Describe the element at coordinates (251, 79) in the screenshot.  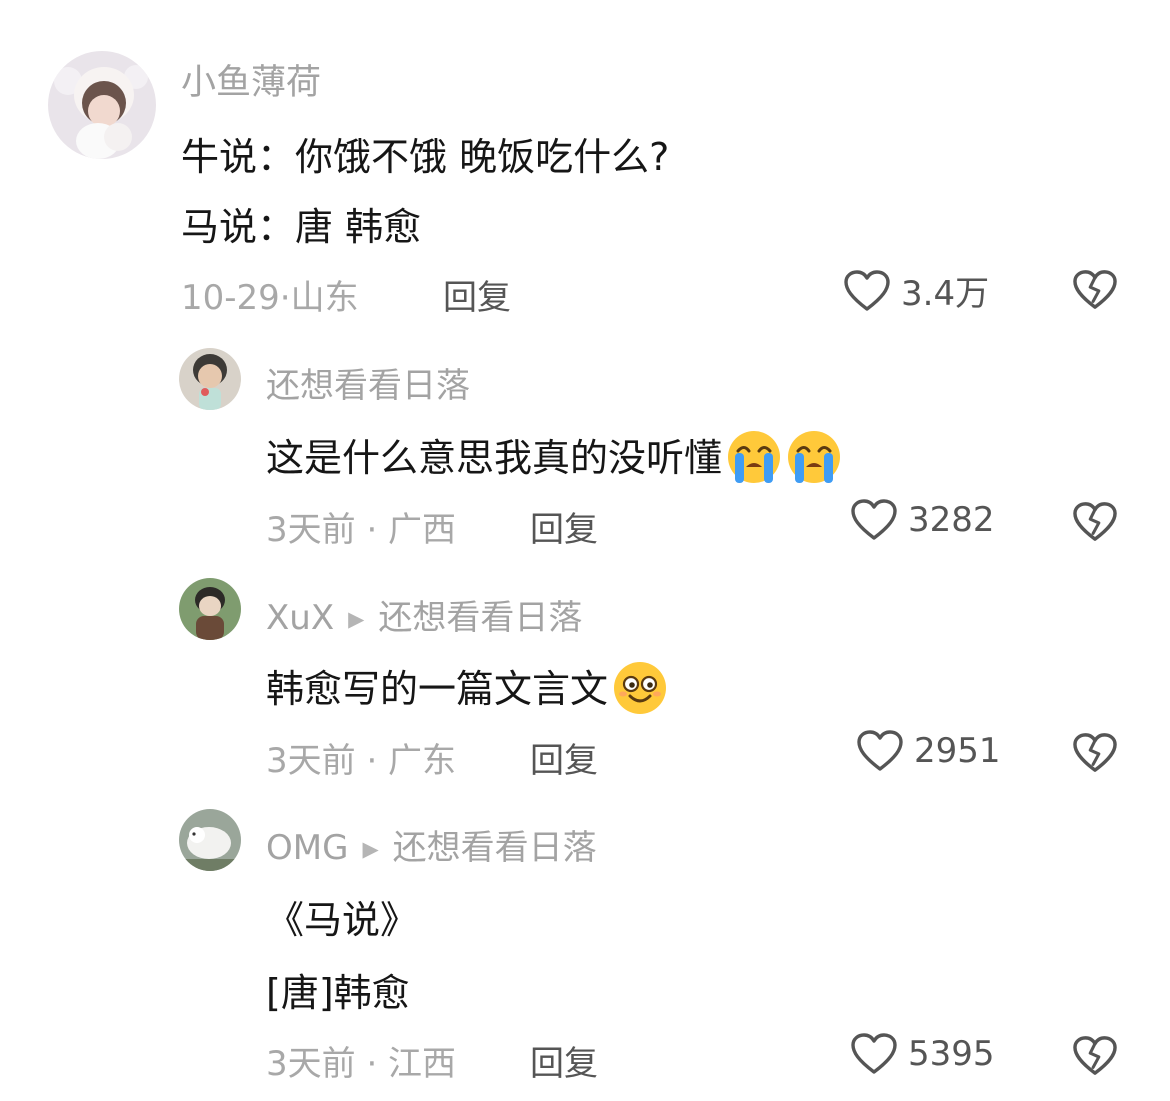
I see `comment-username: 小鱼薄荷` at that location.